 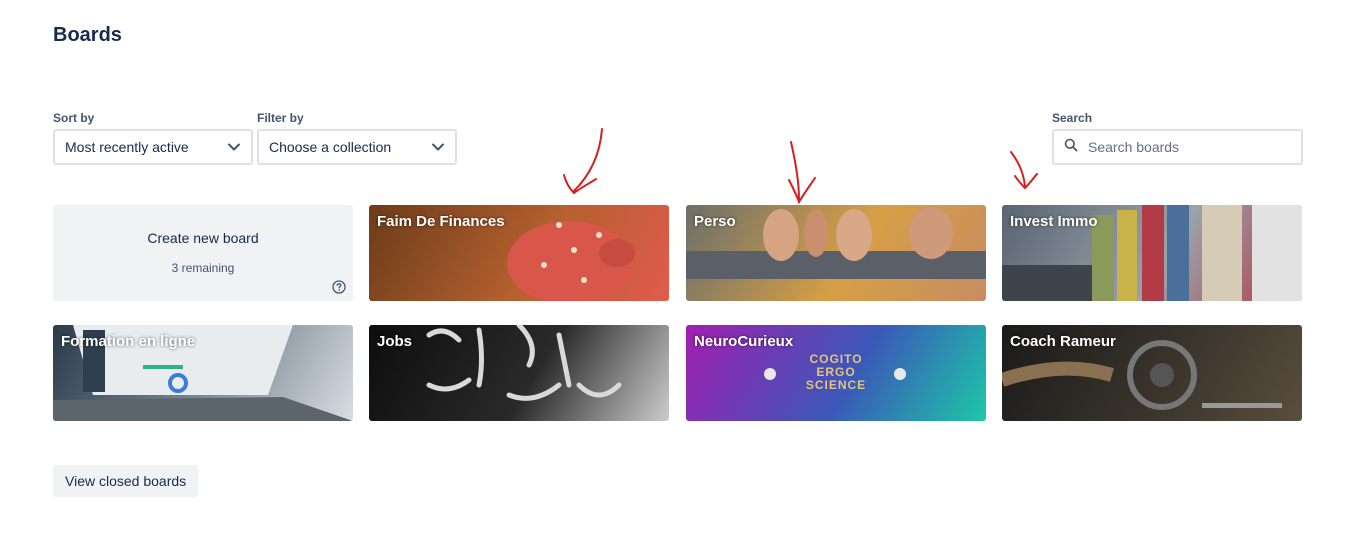 I want to click on view-closed-boards-button: View closed boards, so click(x=126, y=481).